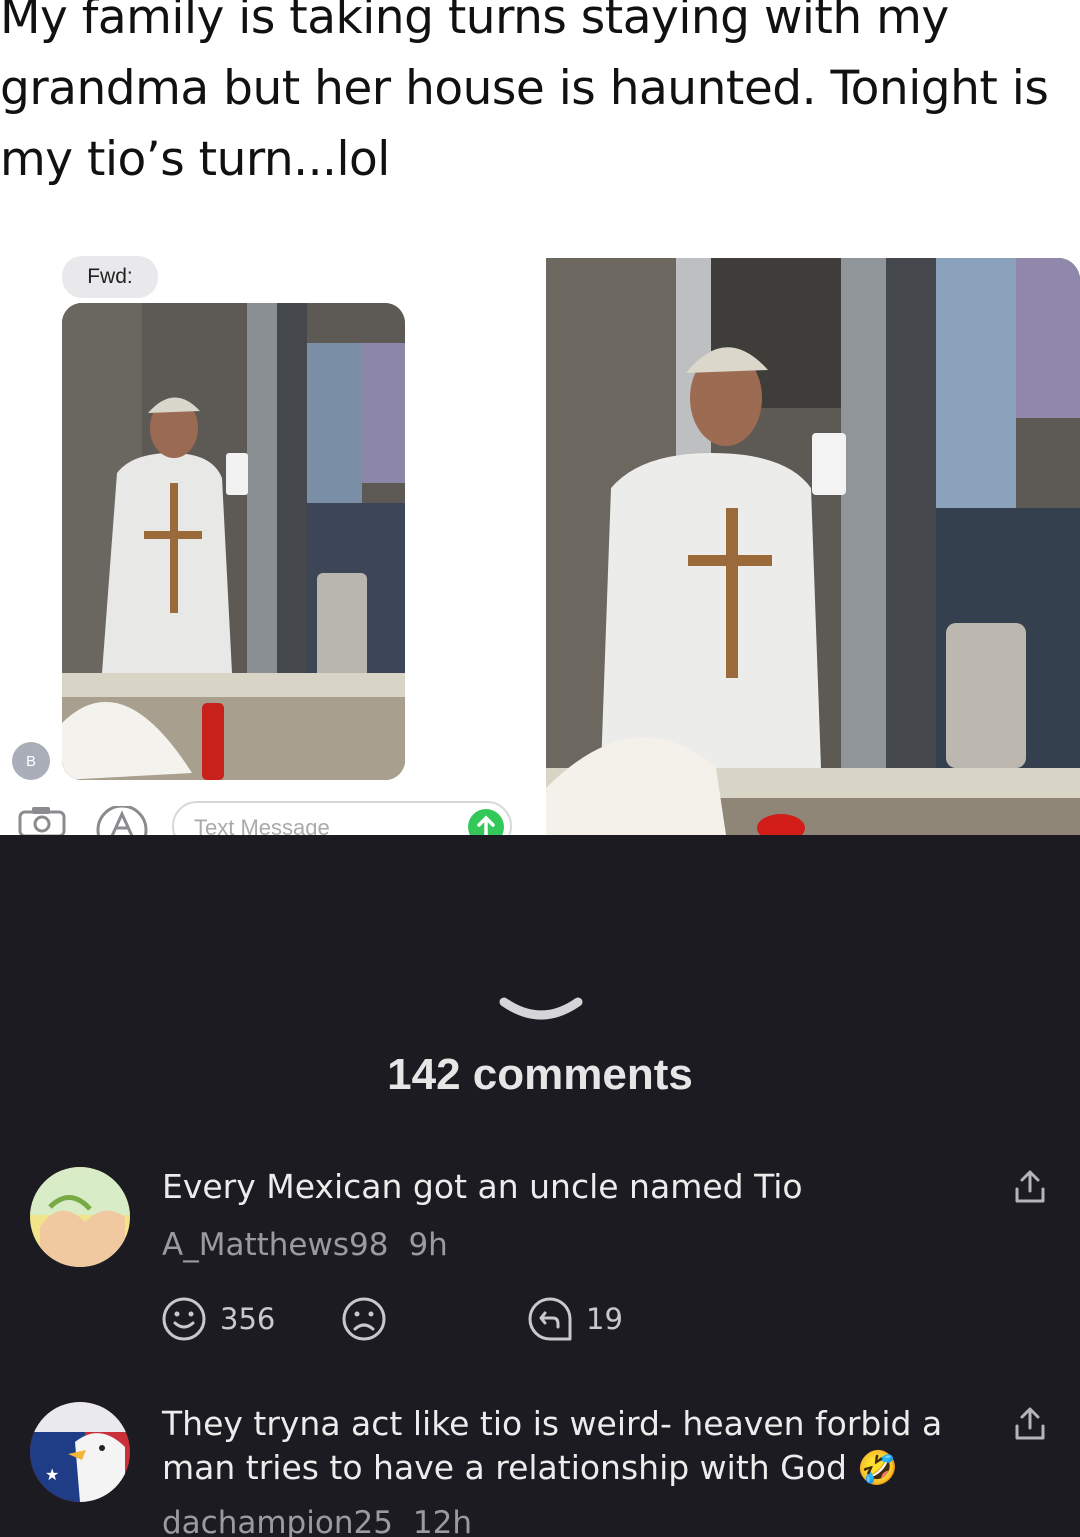  I want to click on fwd-bubble: Fwd:, so click(110, 277).